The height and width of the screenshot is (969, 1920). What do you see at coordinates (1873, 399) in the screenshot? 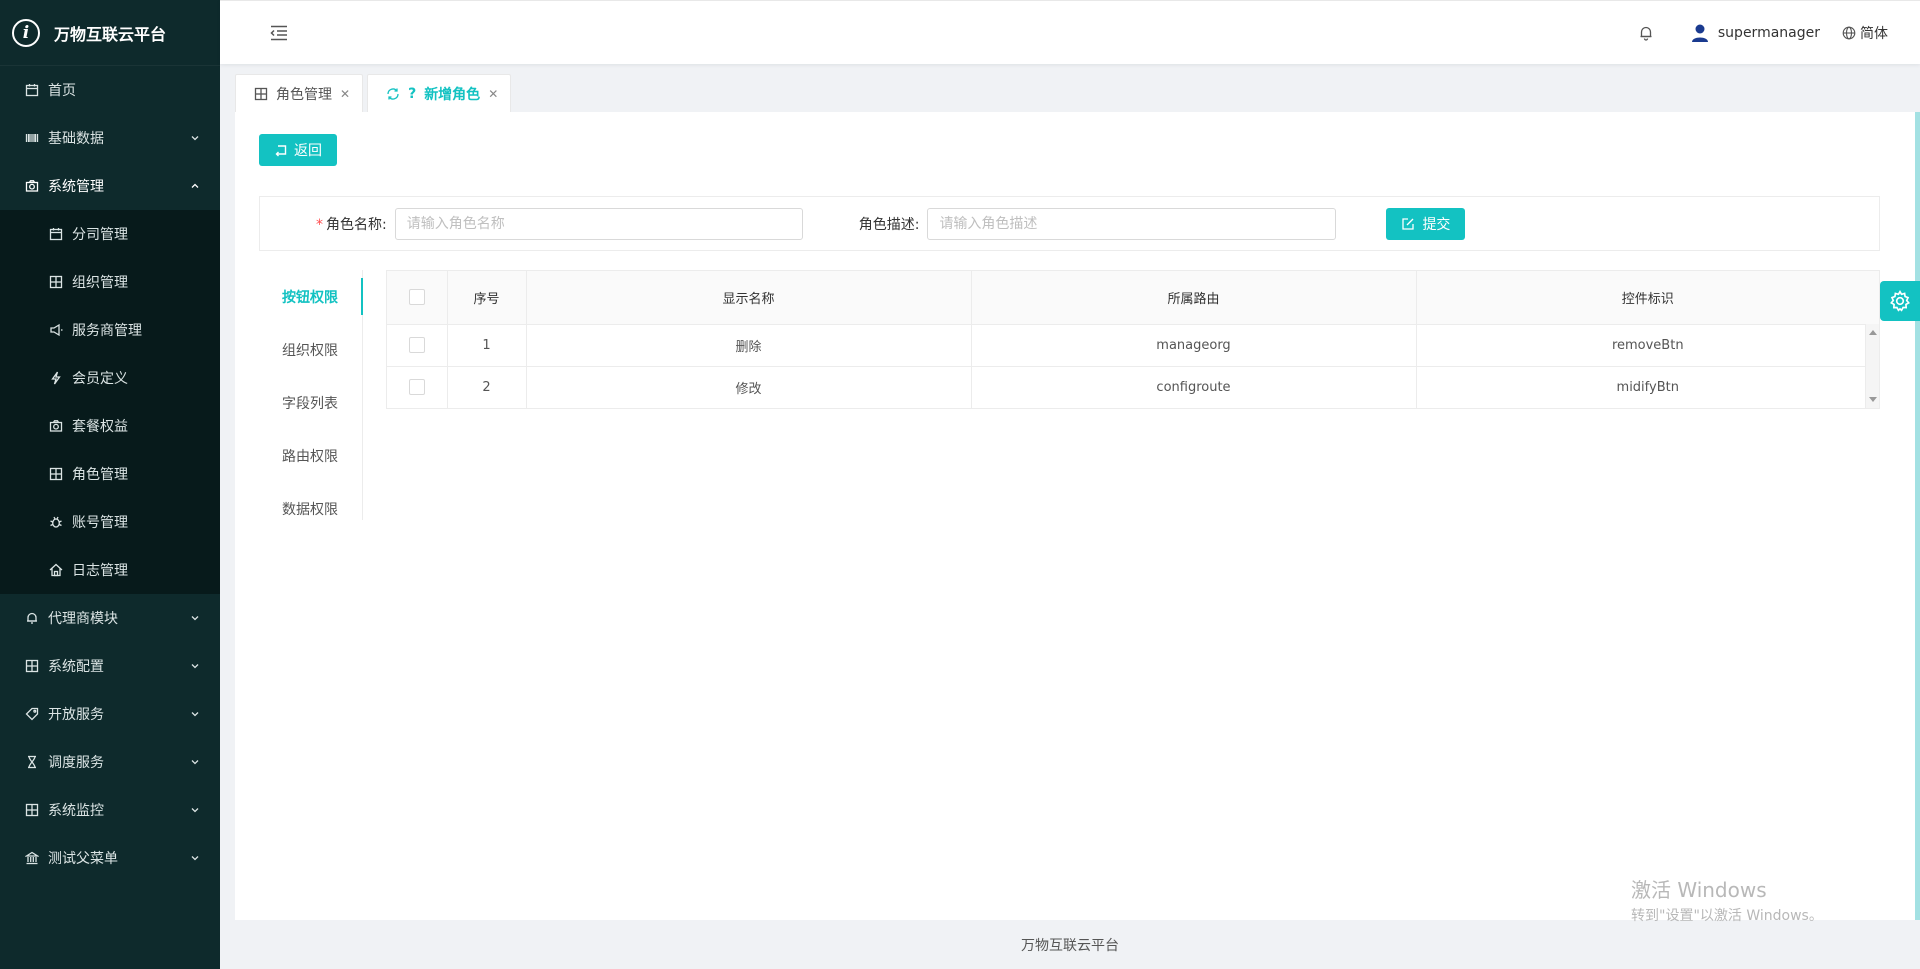
I see `scroll-down-icon` at bounding box center [1873, 399].